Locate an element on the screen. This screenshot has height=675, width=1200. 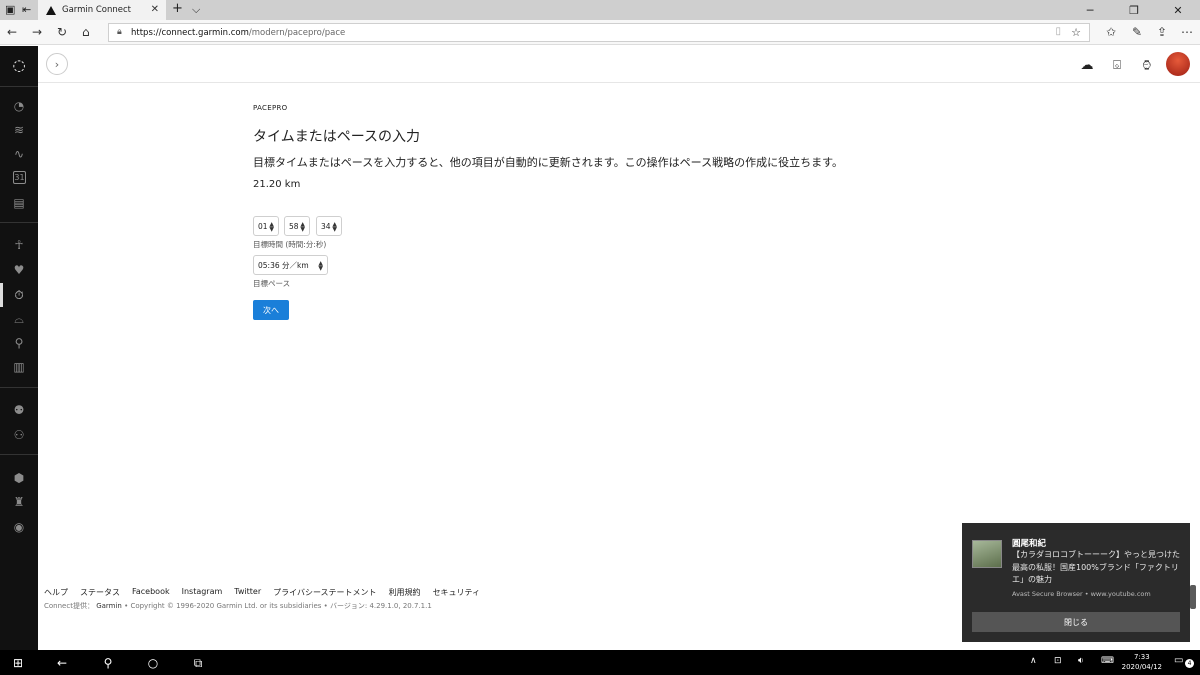
back-icon: ← is located at coordinates (12, 32).